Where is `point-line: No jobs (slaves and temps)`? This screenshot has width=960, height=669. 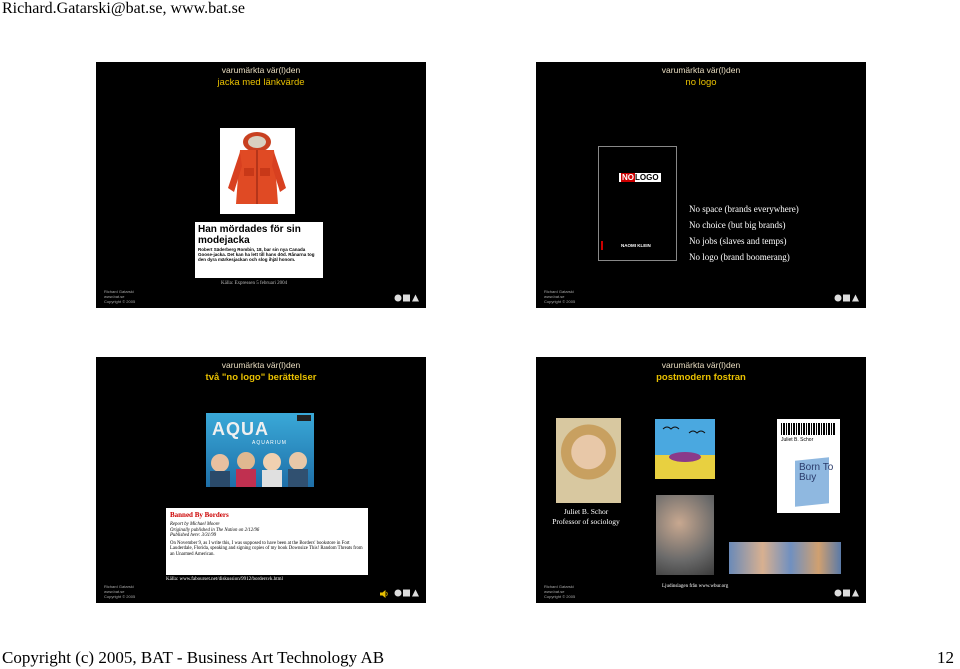 point-line: No jobs (slaves and temps) is located at coordinates (738, 241).